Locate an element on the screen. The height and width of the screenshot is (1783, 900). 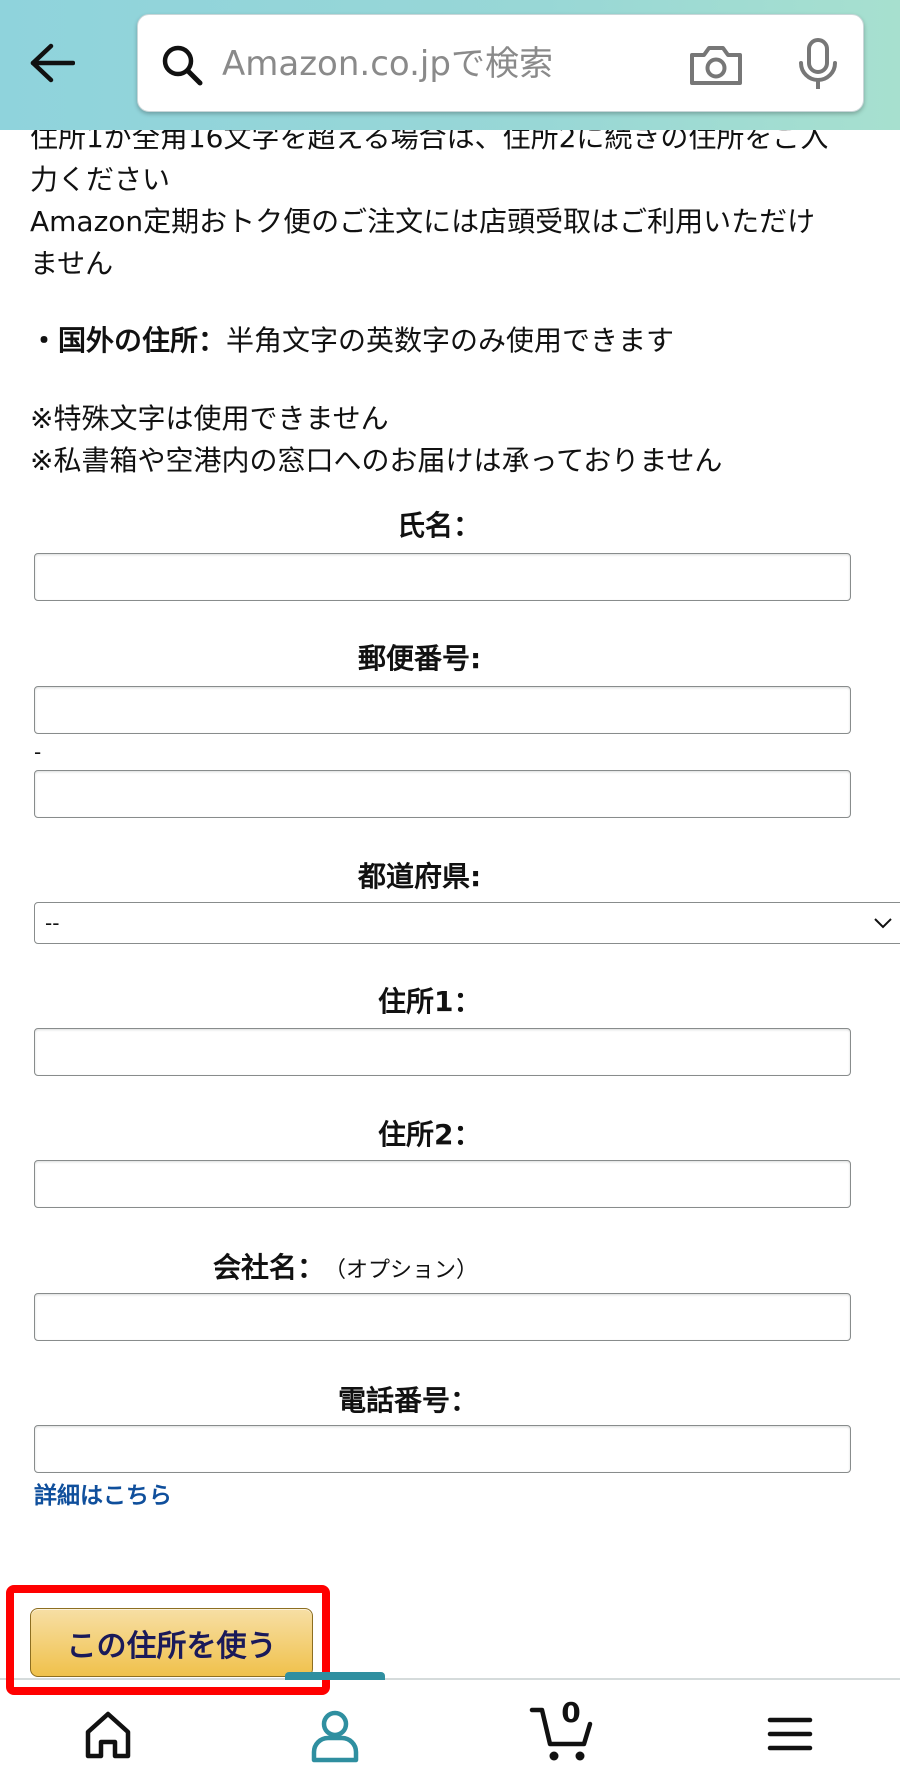
postal-code-label: 郵便番号: is located at coordinates (420, 658).